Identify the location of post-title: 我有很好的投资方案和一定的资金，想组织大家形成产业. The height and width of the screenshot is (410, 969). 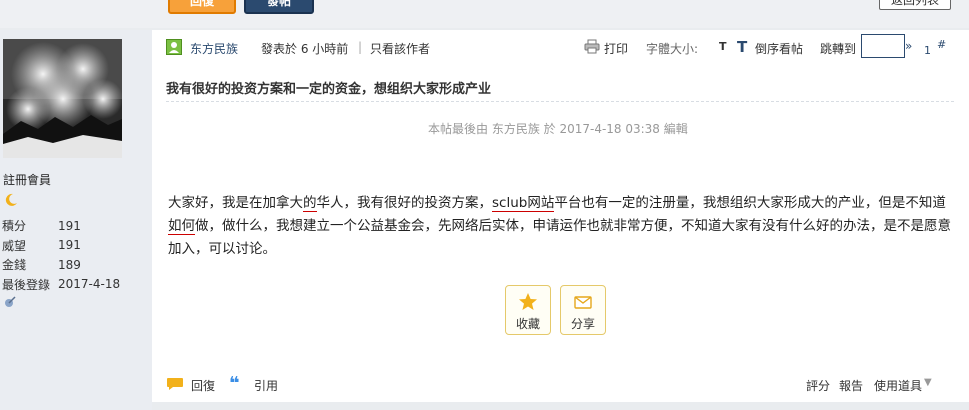
(329, 89).